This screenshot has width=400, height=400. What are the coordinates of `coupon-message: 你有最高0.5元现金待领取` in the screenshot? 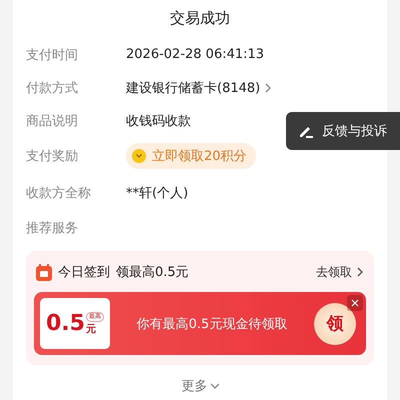 It's located at (212, 324).